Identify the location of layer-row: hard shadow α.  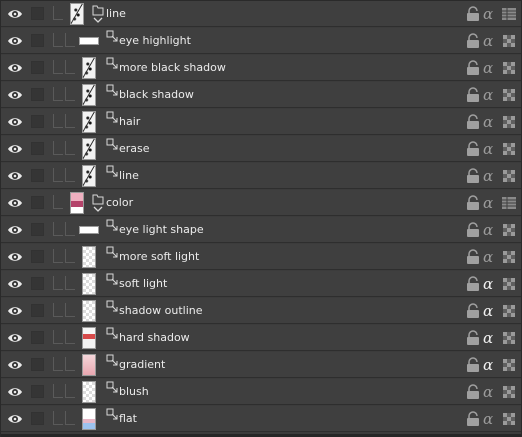
(261, 338).